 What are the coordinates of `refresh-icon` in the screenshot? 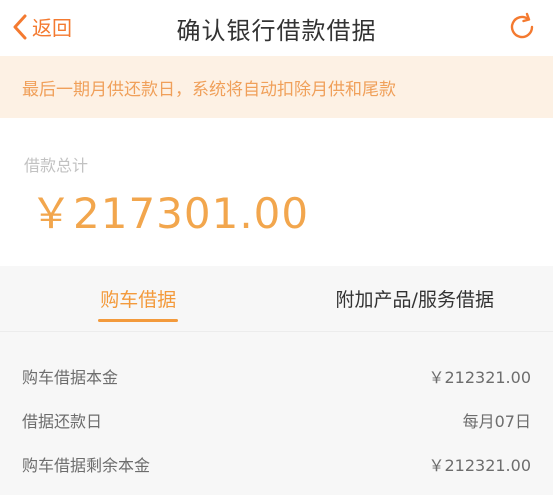 It's located at (522, 29).